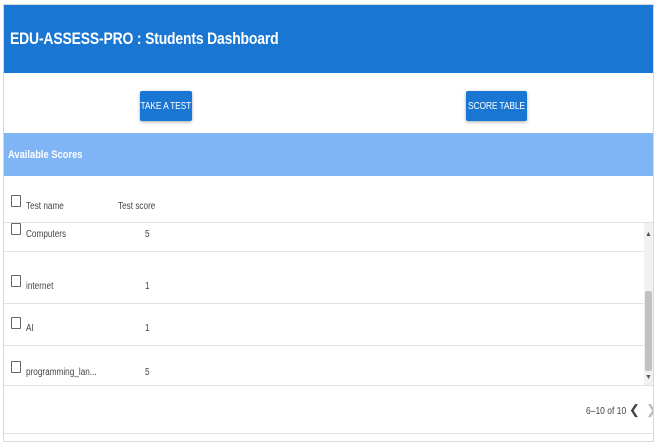 The width and height of the screenshot is (657, 446). What do you see at coordinates (328, 199) in the screenshot?
I see `table-header: Test name Test score` at bounding box center [328, 199].